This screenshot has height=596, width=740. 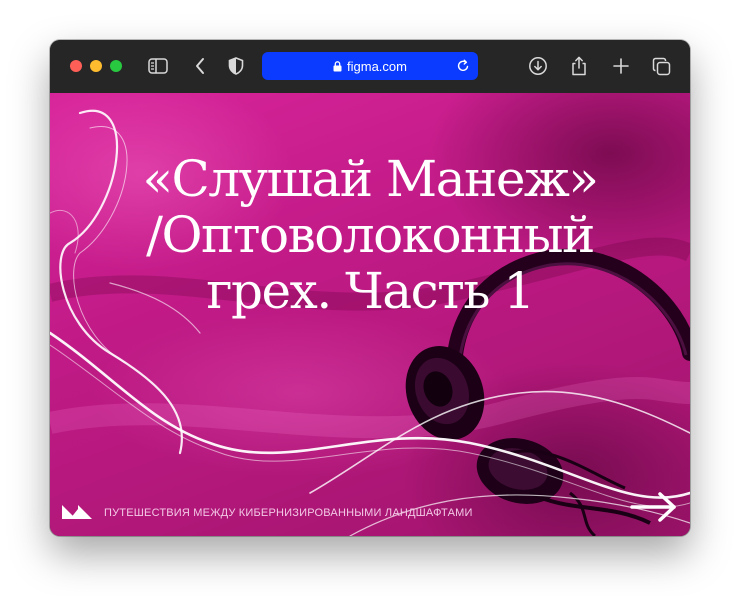 I want to click on url-text: figma.com, so click(x=377, y=66).